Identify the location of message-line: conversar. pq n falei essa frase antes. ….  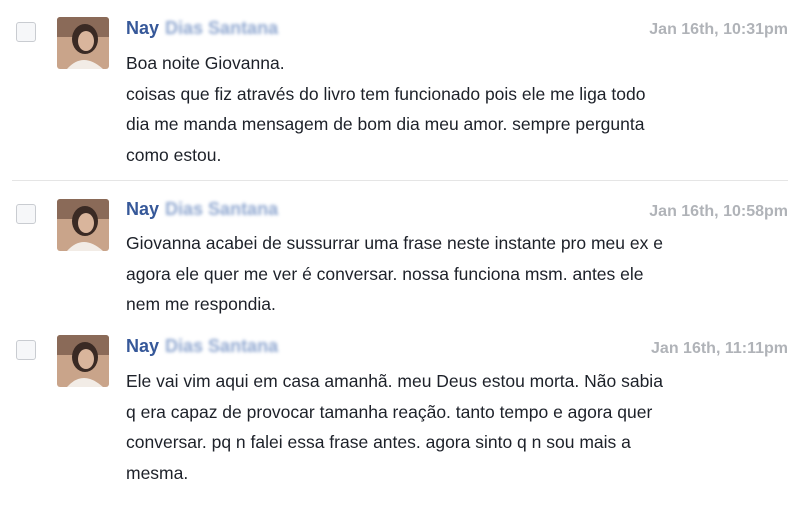
(378, 442).